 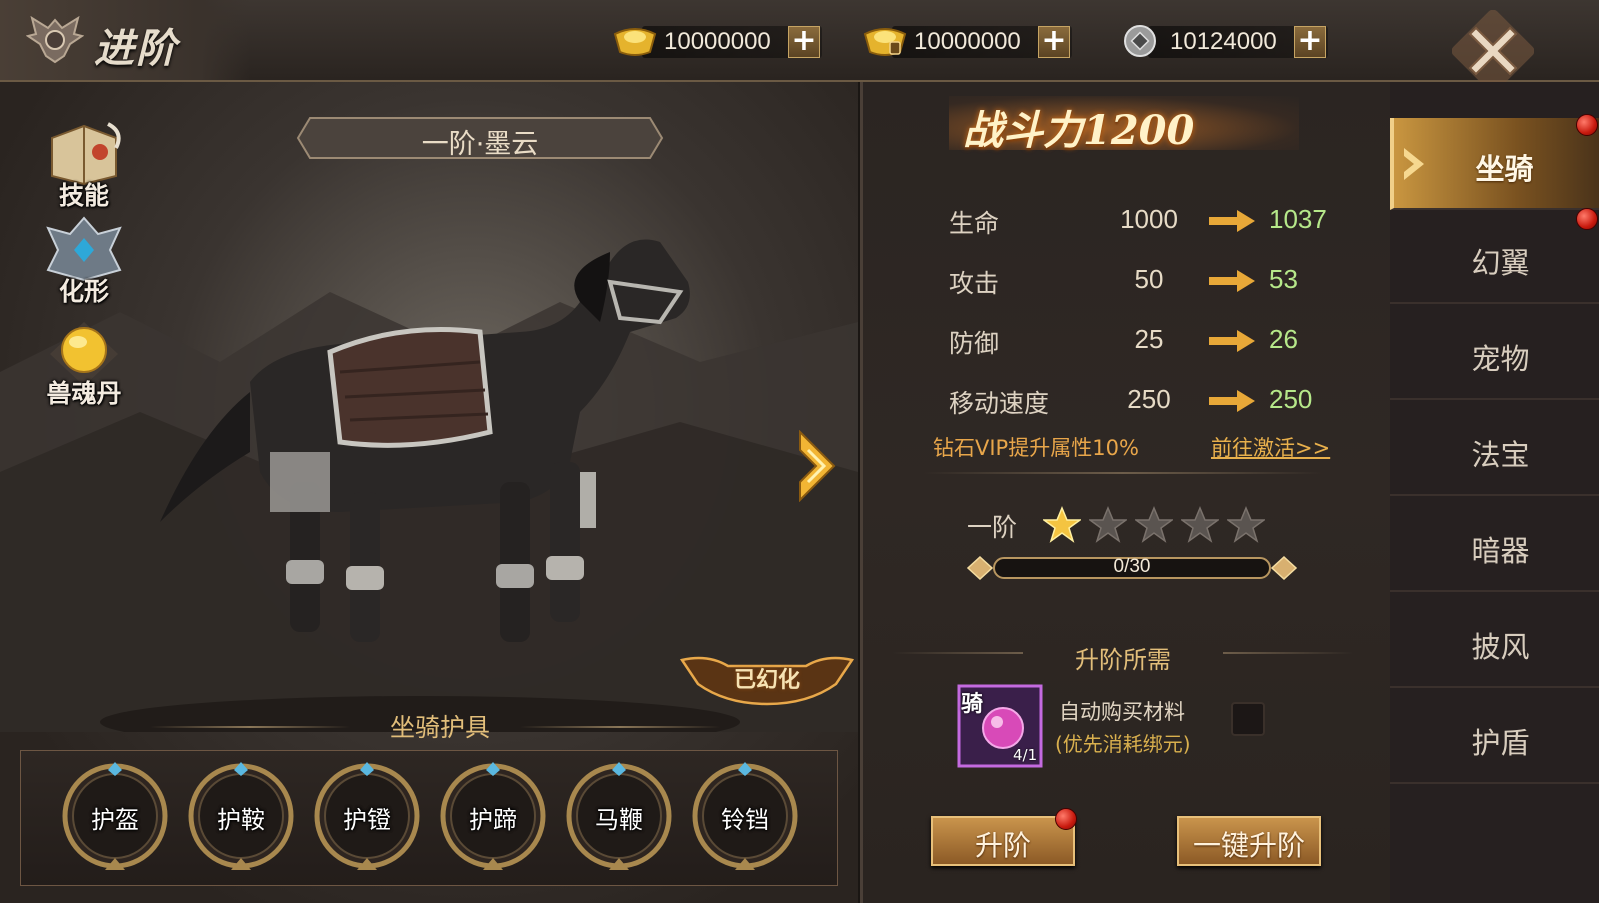 What do you see at coordinates (972, 704) in the screenshot?
I see `item-type-label: 骑` at bounding box center [972, 704].